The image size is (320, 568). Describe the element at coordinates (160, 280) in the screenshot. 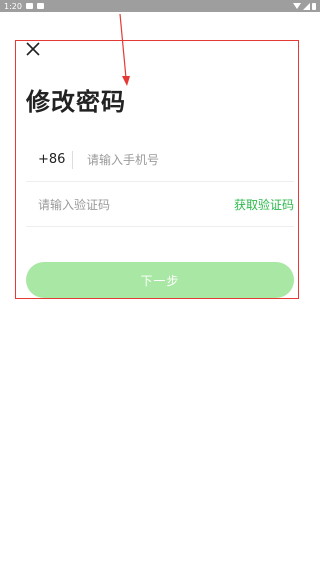

I see `next-step-button: 下一步` at that location.